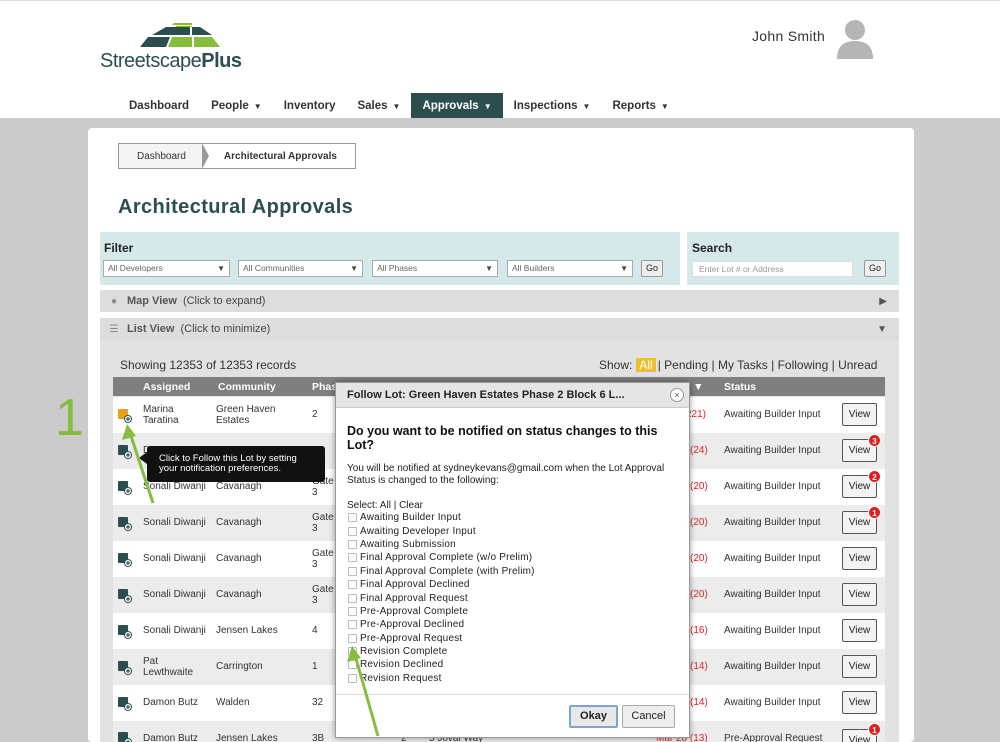  Describe the element at coordinates (119, 248) in the screenshot. I see `filter-label: Filter` at that location.